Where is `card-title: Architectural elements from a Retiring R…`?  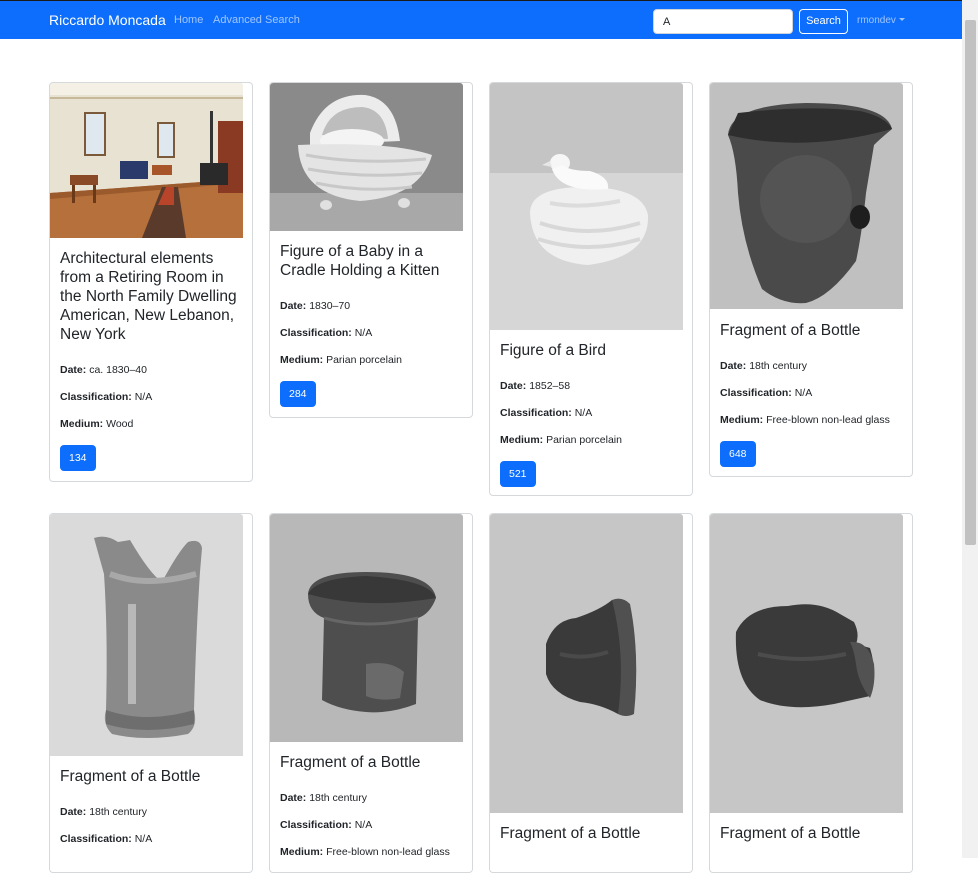
card-title: Architectural elements from a Retiring R… is located at coordinates (150, 296).